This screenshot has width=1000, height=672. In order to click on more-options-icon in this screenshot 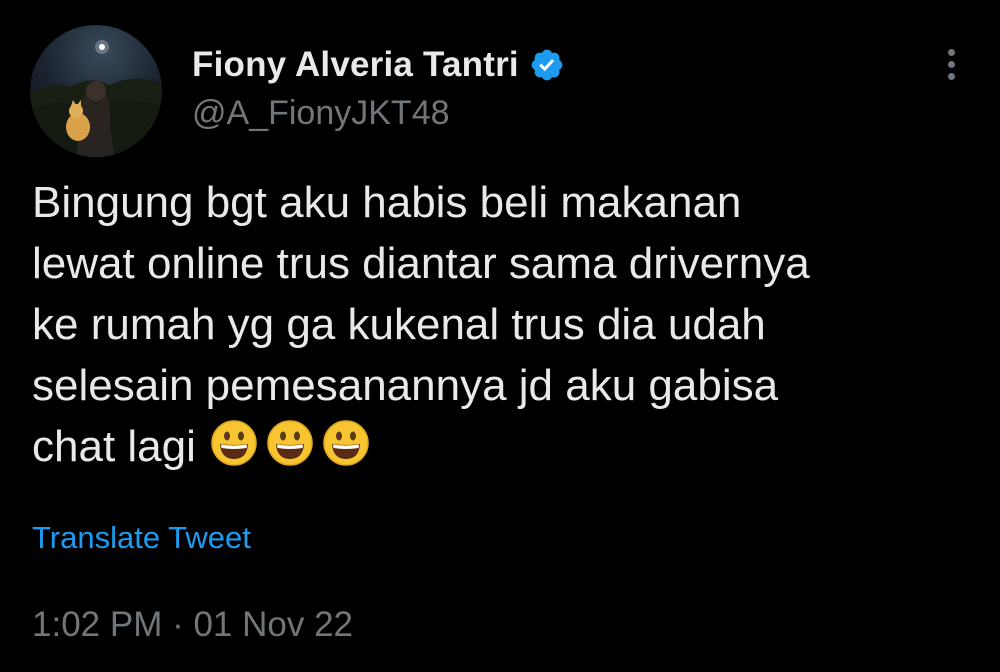, I will do `click(951, 64)`.